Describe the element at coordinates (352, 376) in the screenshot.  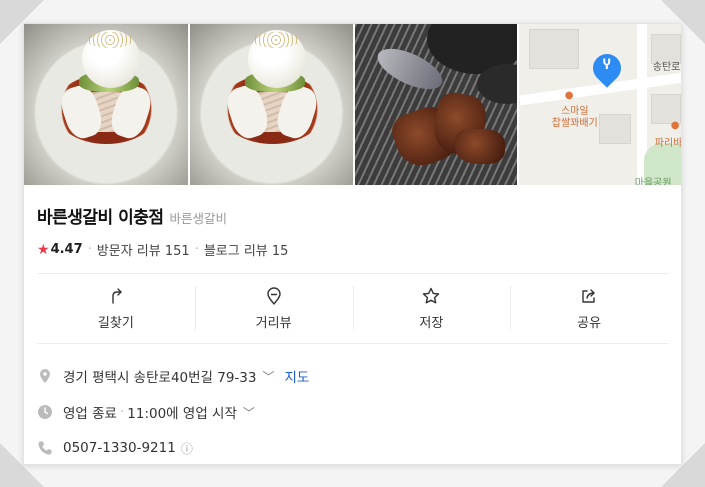
I see `address-row: 경기 평택시 송탄로40번길 79-33 ﹀ 지도` at that location.